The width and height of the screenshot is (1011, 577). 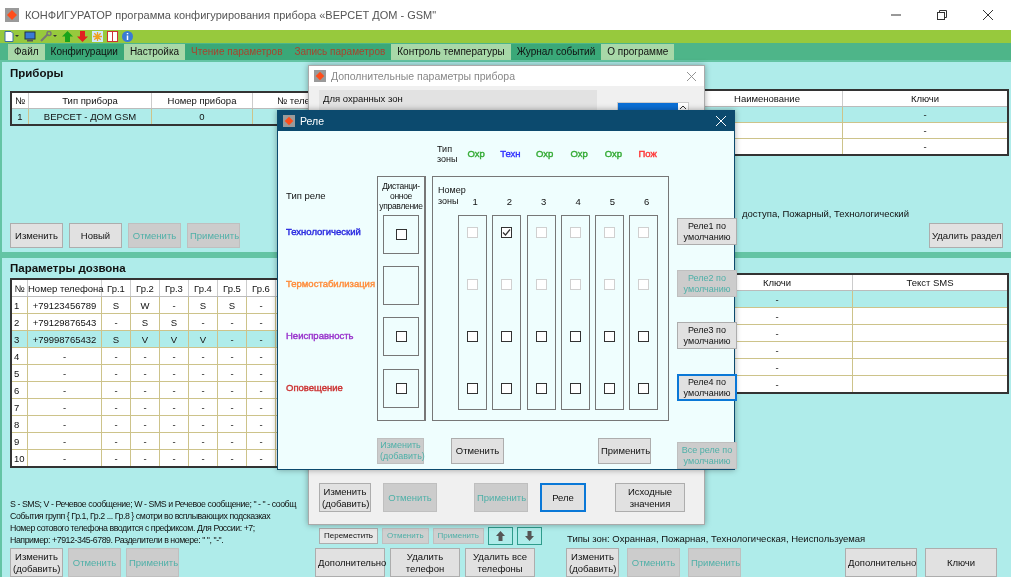 What do you see at coordinates (707, 387) in the screenshot?
I see `relay-default-button: Реле4 по умолчанию` at bounding box center [707, 387].